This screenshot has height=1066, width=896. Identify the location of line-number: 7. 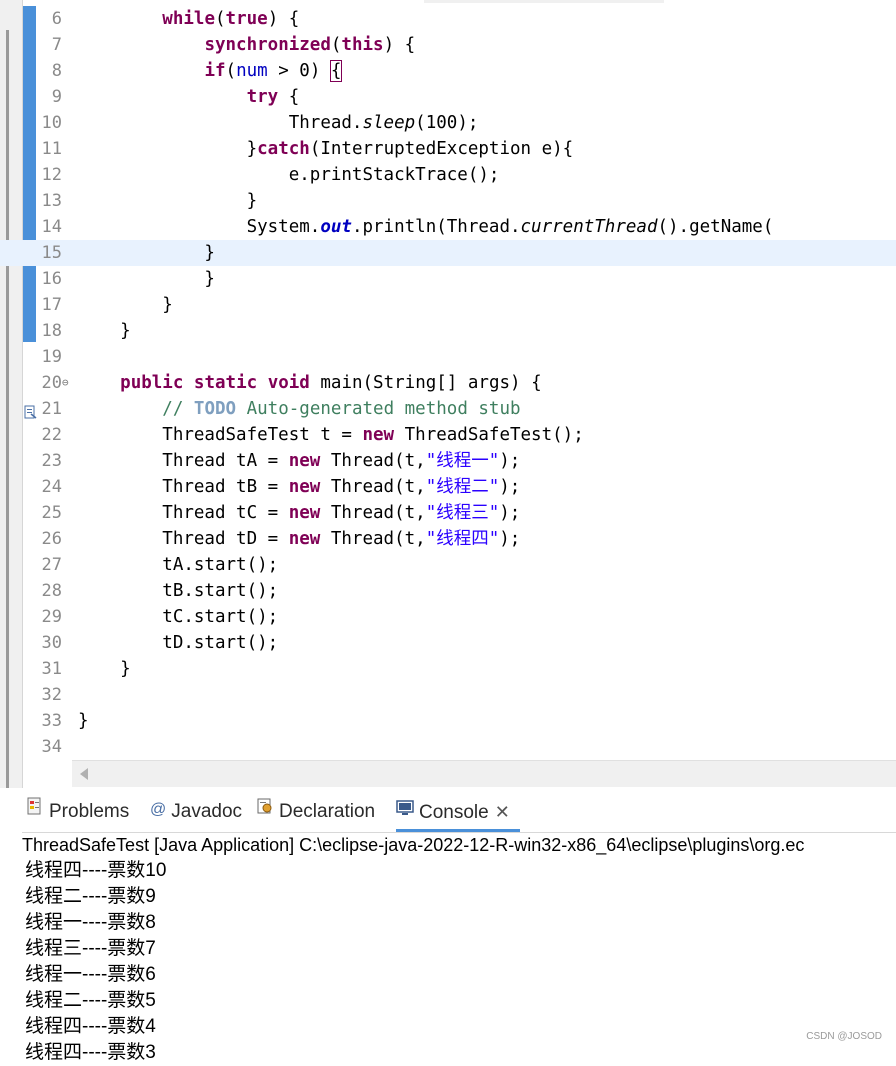
(56, 45).